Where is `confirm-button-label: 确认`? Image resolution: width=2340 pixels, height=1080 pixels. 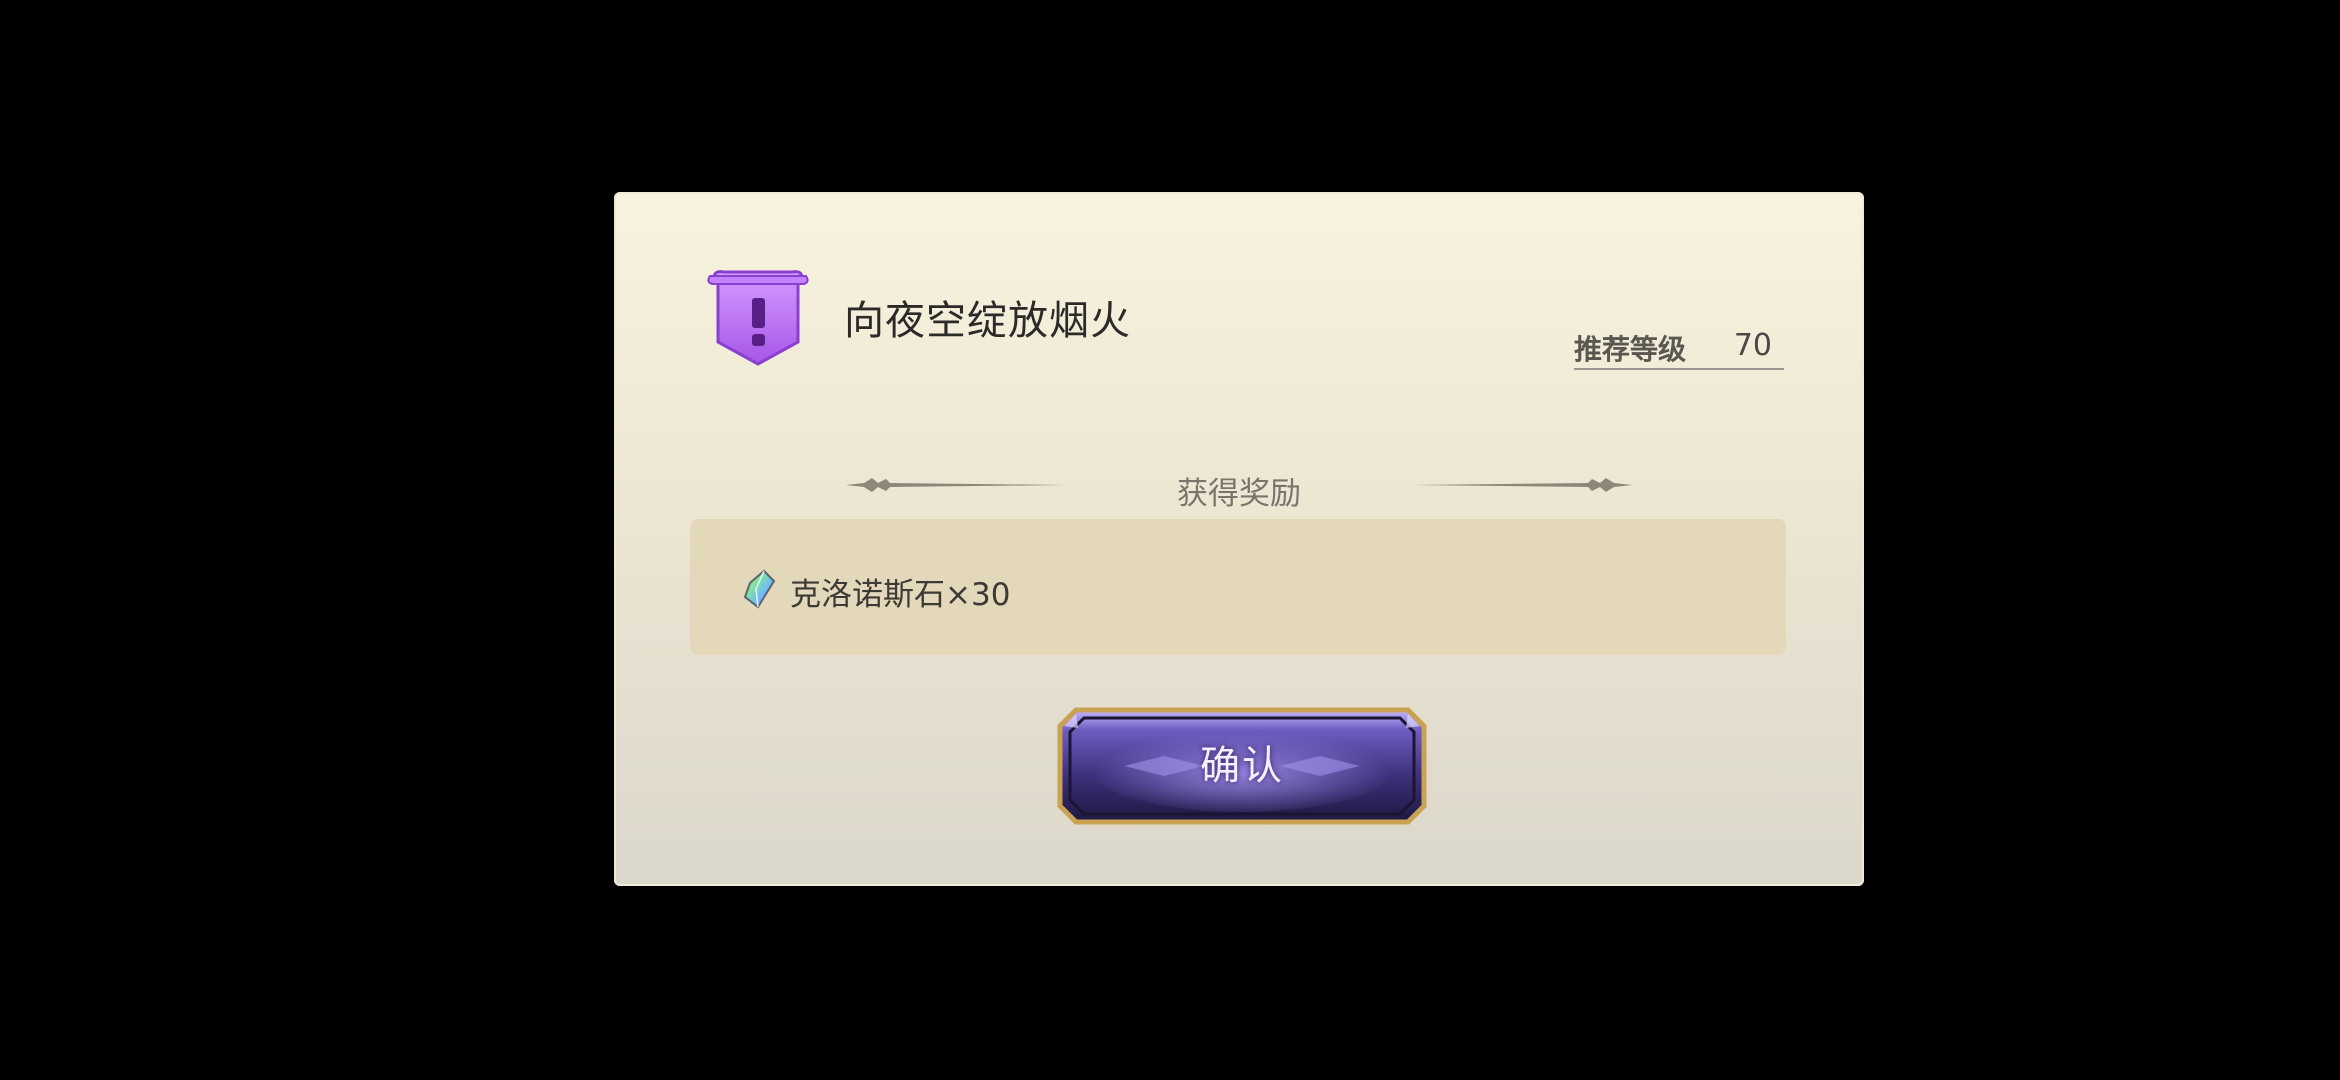 confirm-button-label: 确认 is located at coordinates (1242, 766).